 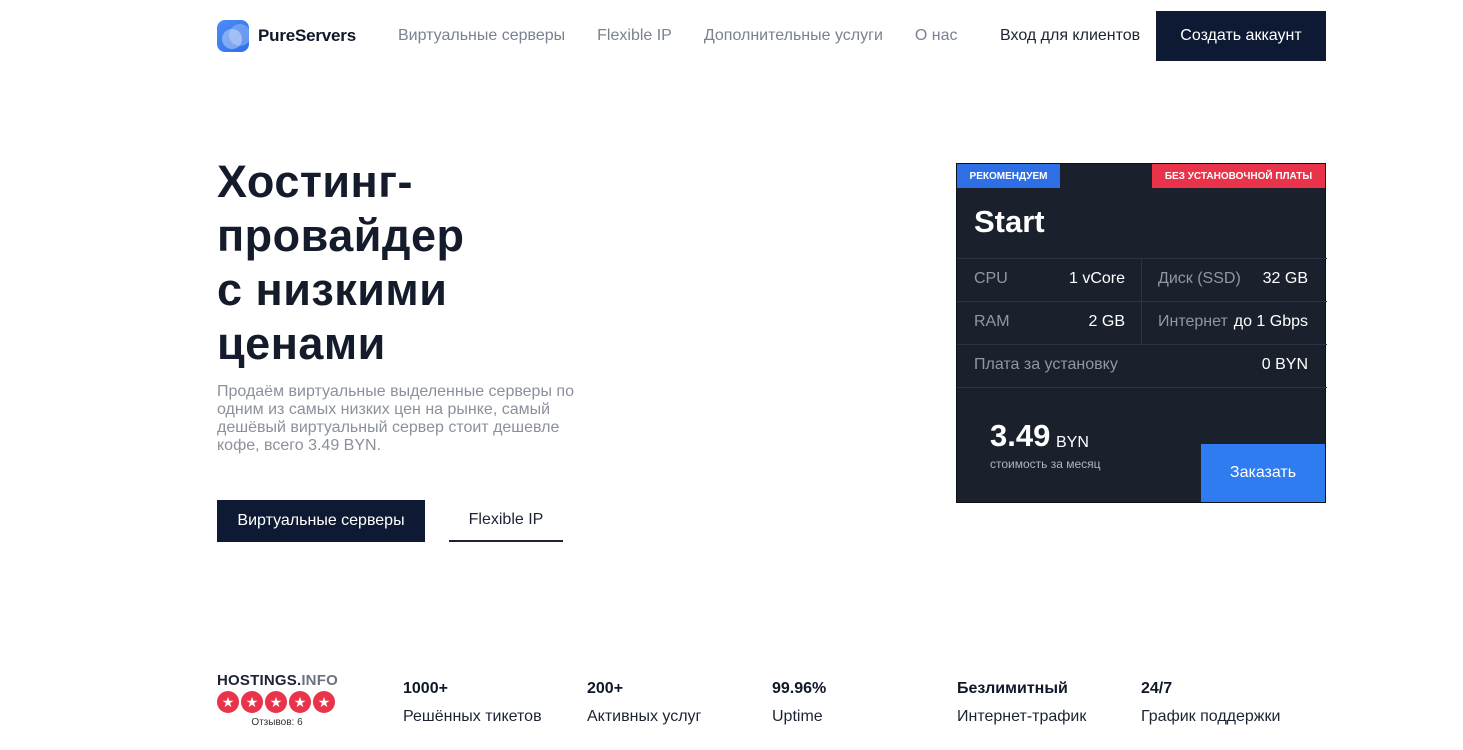 What do you see at coordinates (321, 521) in the screenshot?
I see `virtual-servers-button: Виртуальные серверы` at bounding box center [321, 521].